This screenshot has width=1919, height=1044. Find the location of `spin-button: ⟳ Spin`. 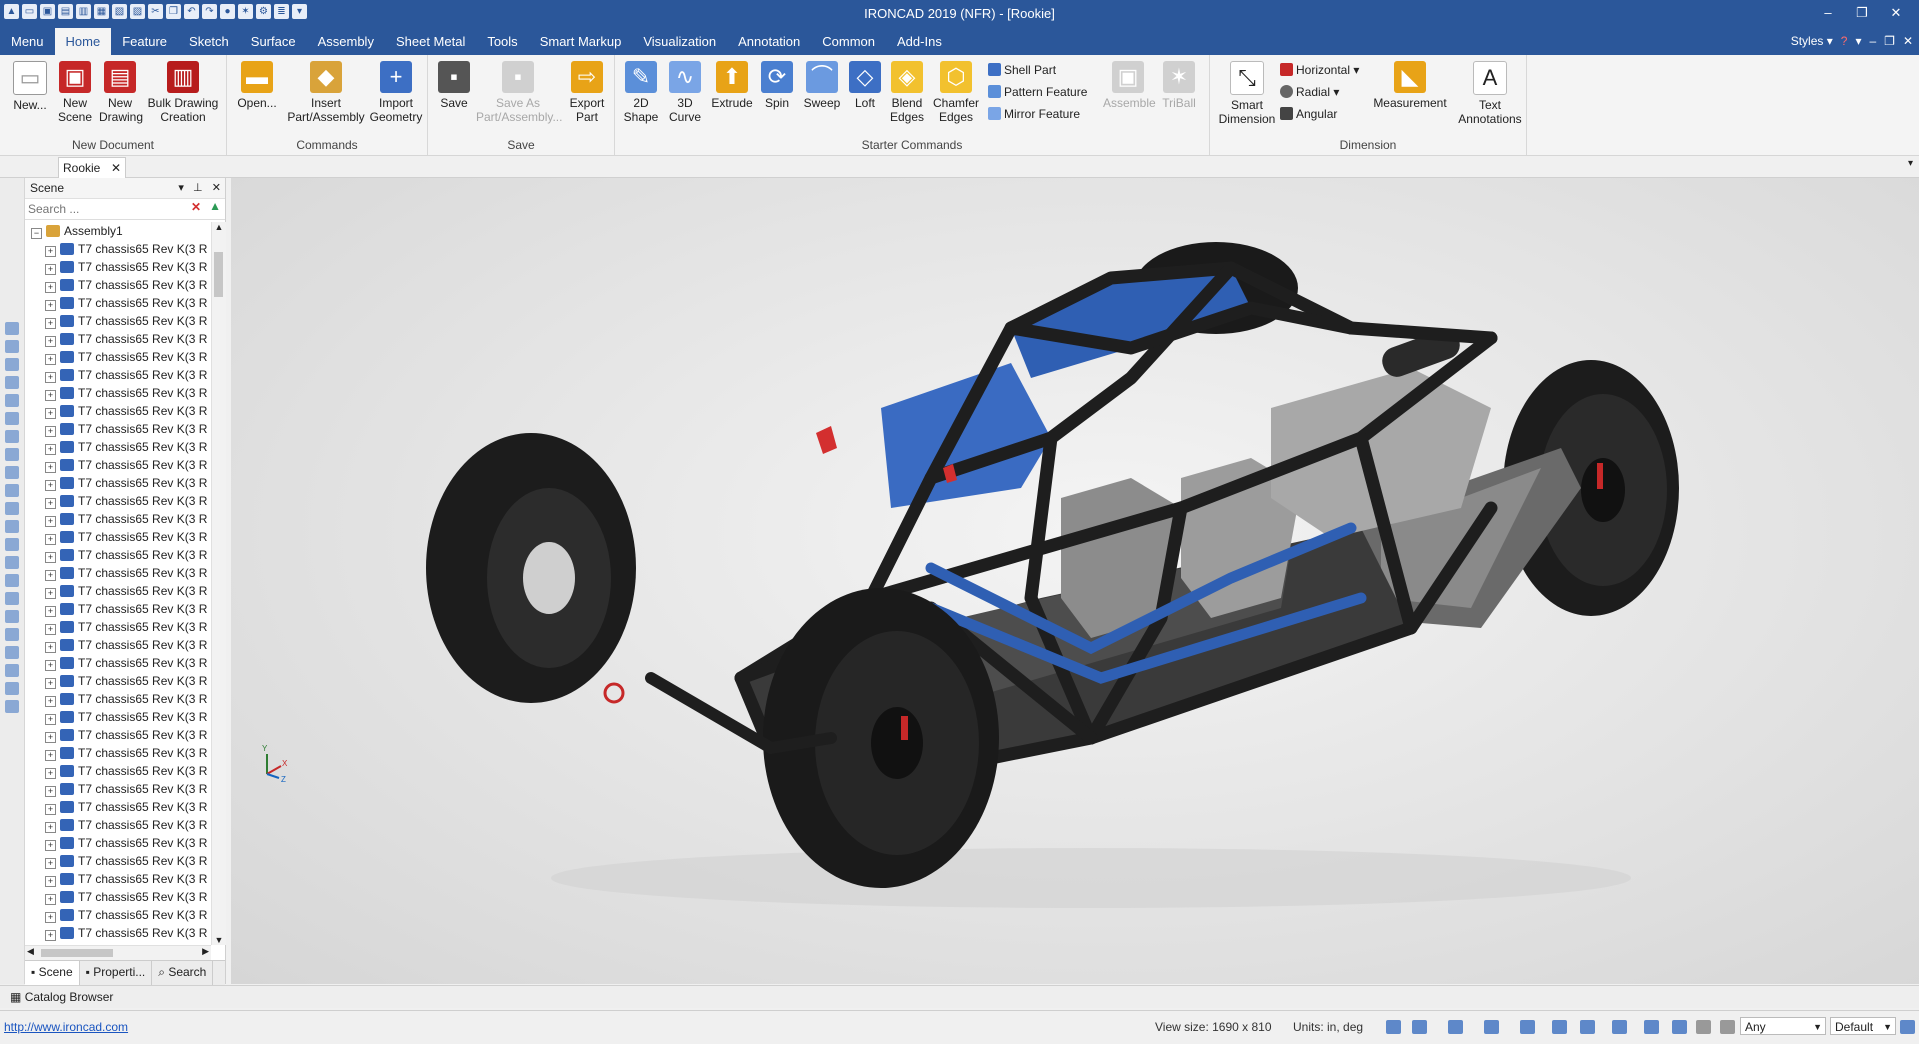

spin-button: ⟳ Spin is located at coordinates (777, 85).